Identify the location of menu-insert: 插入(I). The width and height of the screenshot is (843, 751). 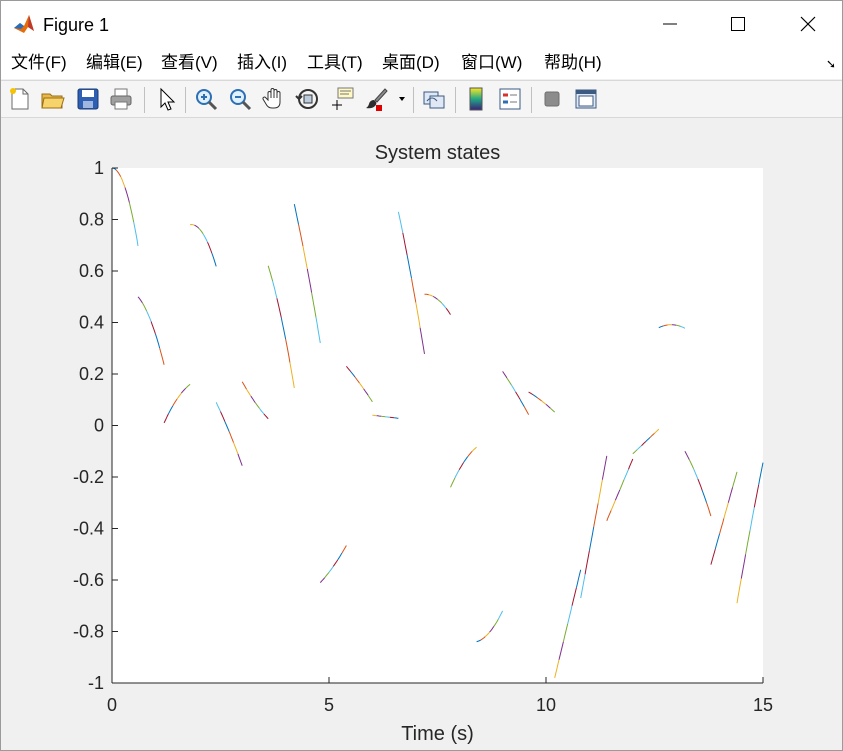
(262, 63).